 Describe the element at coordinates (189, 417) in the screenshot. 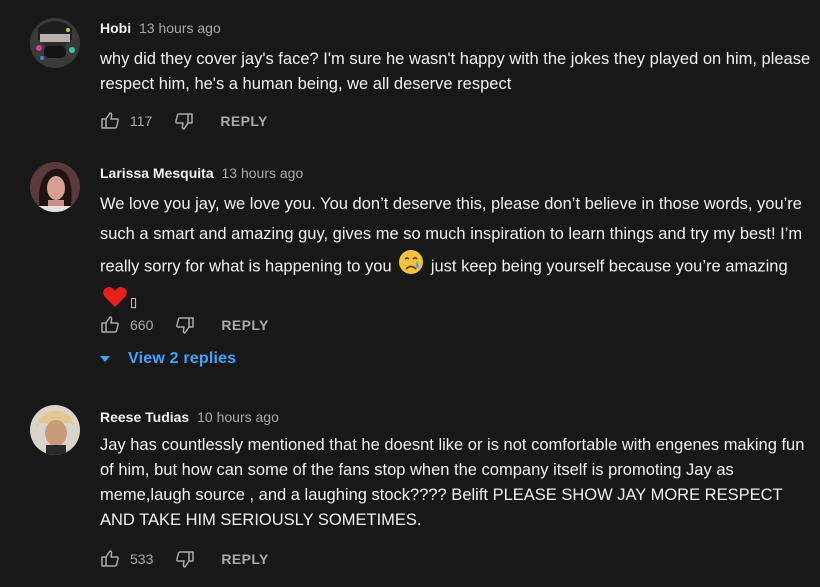

I see `comment-header: Reese Tudias 10 hours ago` at that location.